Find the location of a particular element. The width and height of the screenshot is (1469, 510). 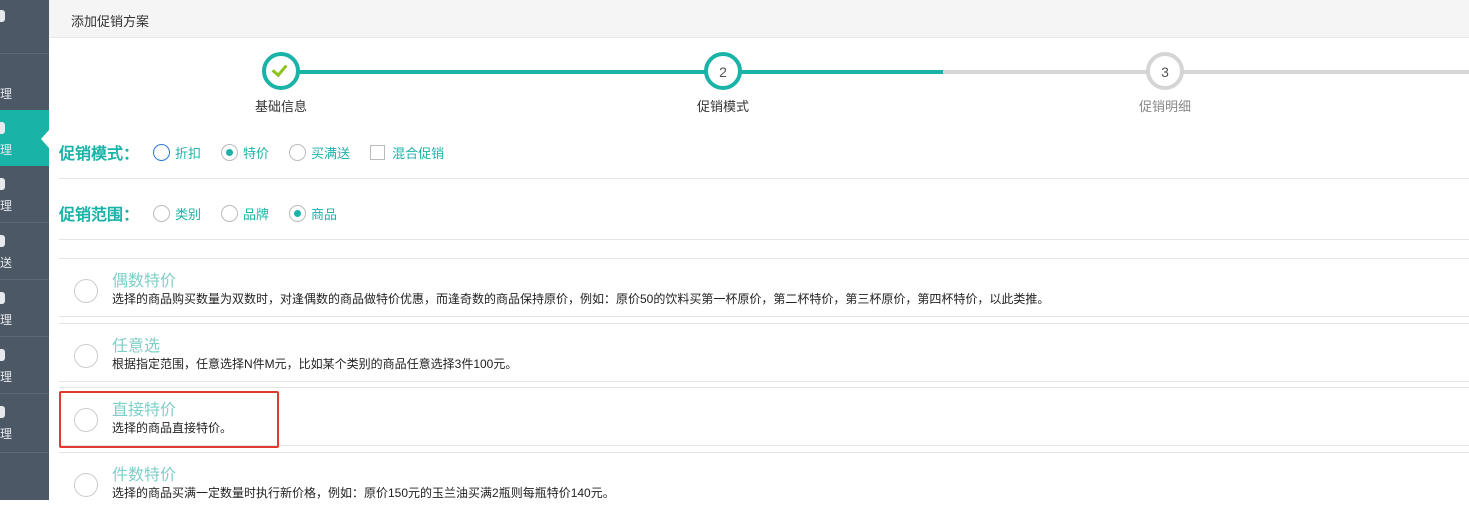

checkbox-box is located at coordinates (378, 152).